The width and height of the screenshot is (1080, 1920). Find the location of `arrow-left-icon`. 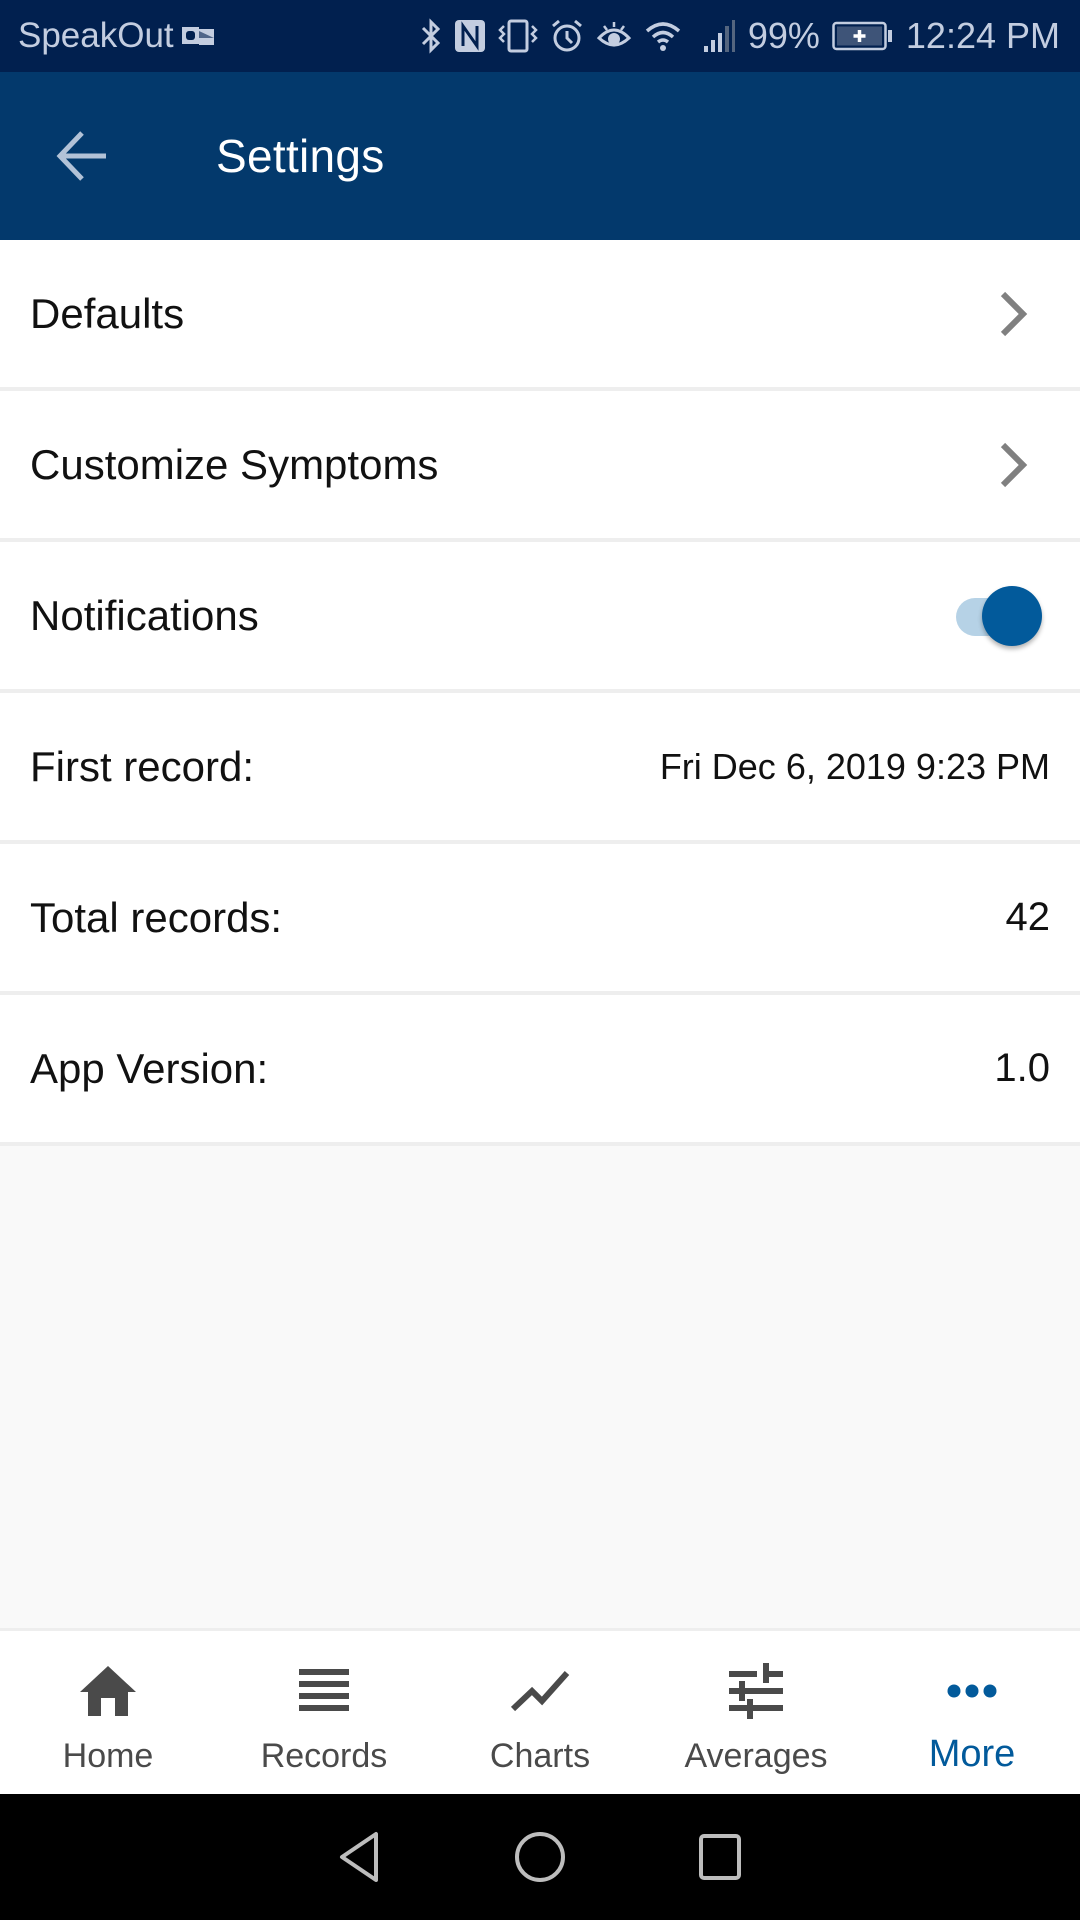

arrow-left-icon is located at coordinates (81, 156).